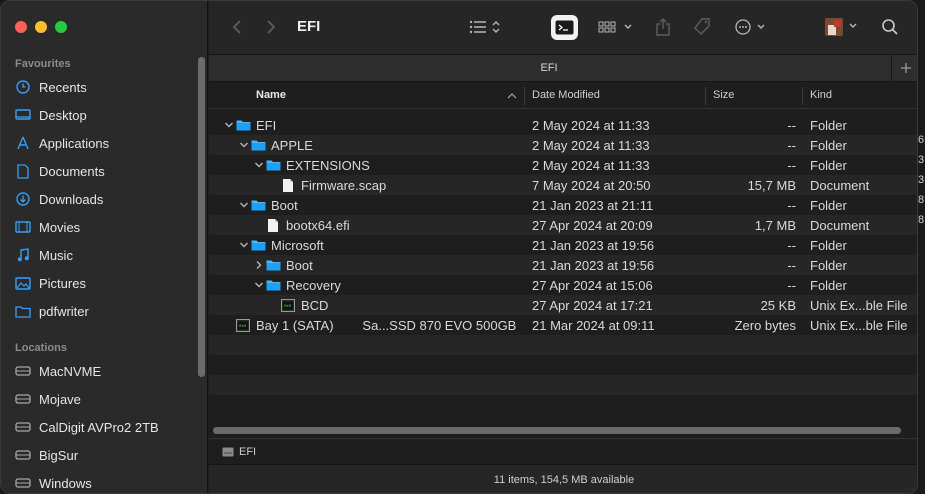 Image resolution: width=925 pixels, height=494 pixels. I want to click on sidebar-item-applications: Applications, so click(105, 143).